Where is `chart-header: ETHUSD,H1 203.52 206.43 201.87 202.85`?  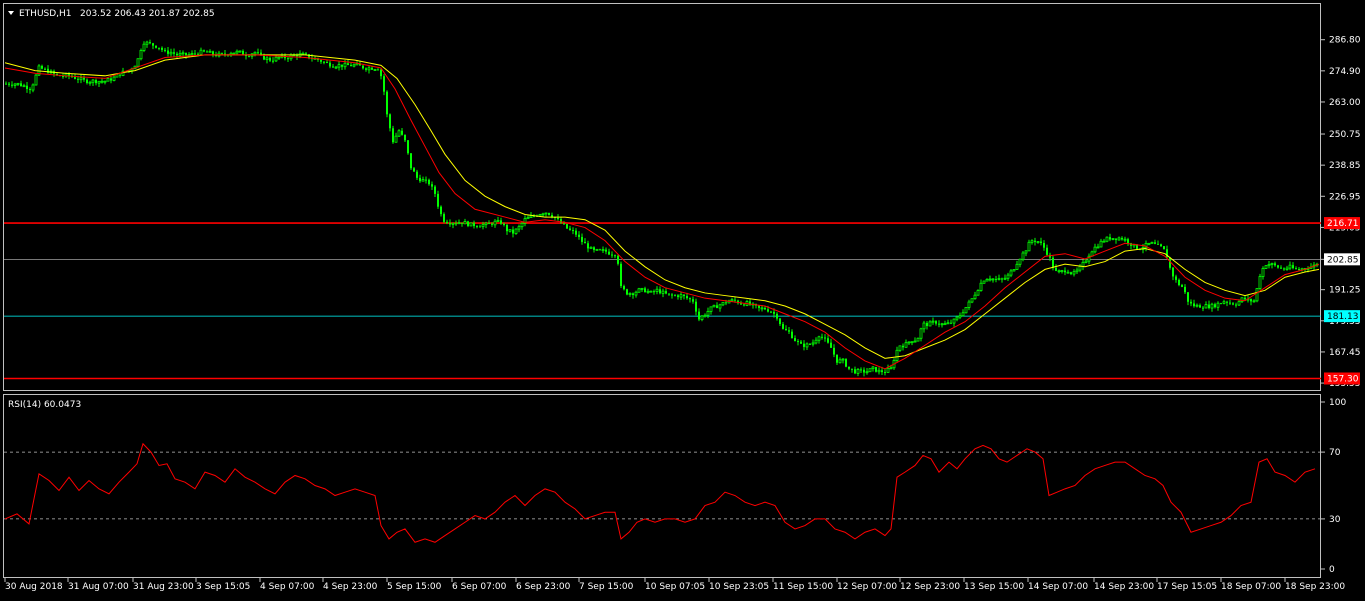 chart-header: ETHUSD,H1 203.52 206.43 201.87 202.85 is located at coordinates (111, 14).